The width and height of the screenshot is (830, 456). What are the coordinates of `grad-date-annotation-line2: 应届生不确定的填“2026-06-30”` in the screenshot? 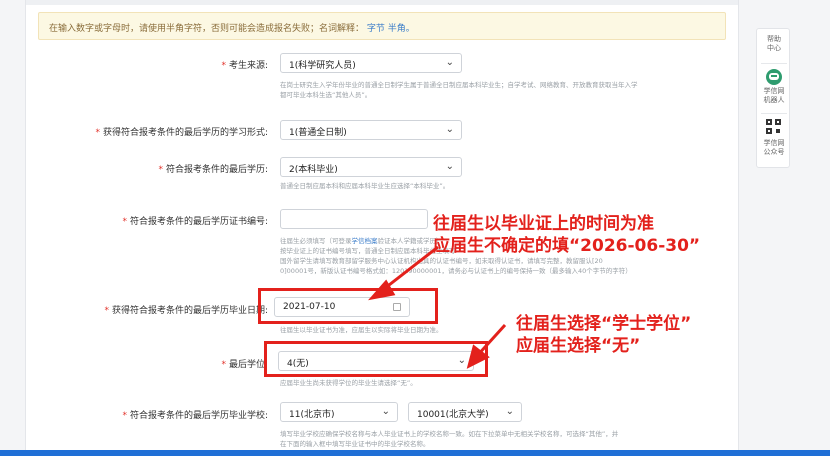 It's located at (567, 246).